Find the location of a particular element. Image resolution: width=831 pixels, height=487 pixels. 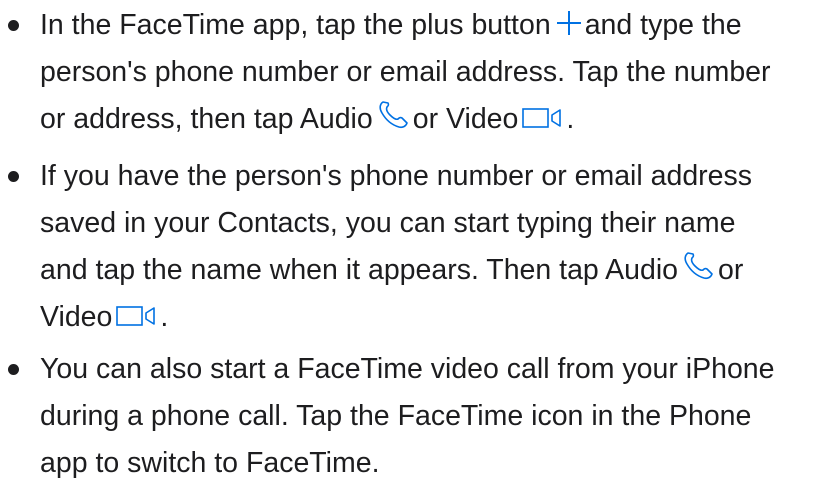

text-segment: or Video is located at coordinates (465, 119).